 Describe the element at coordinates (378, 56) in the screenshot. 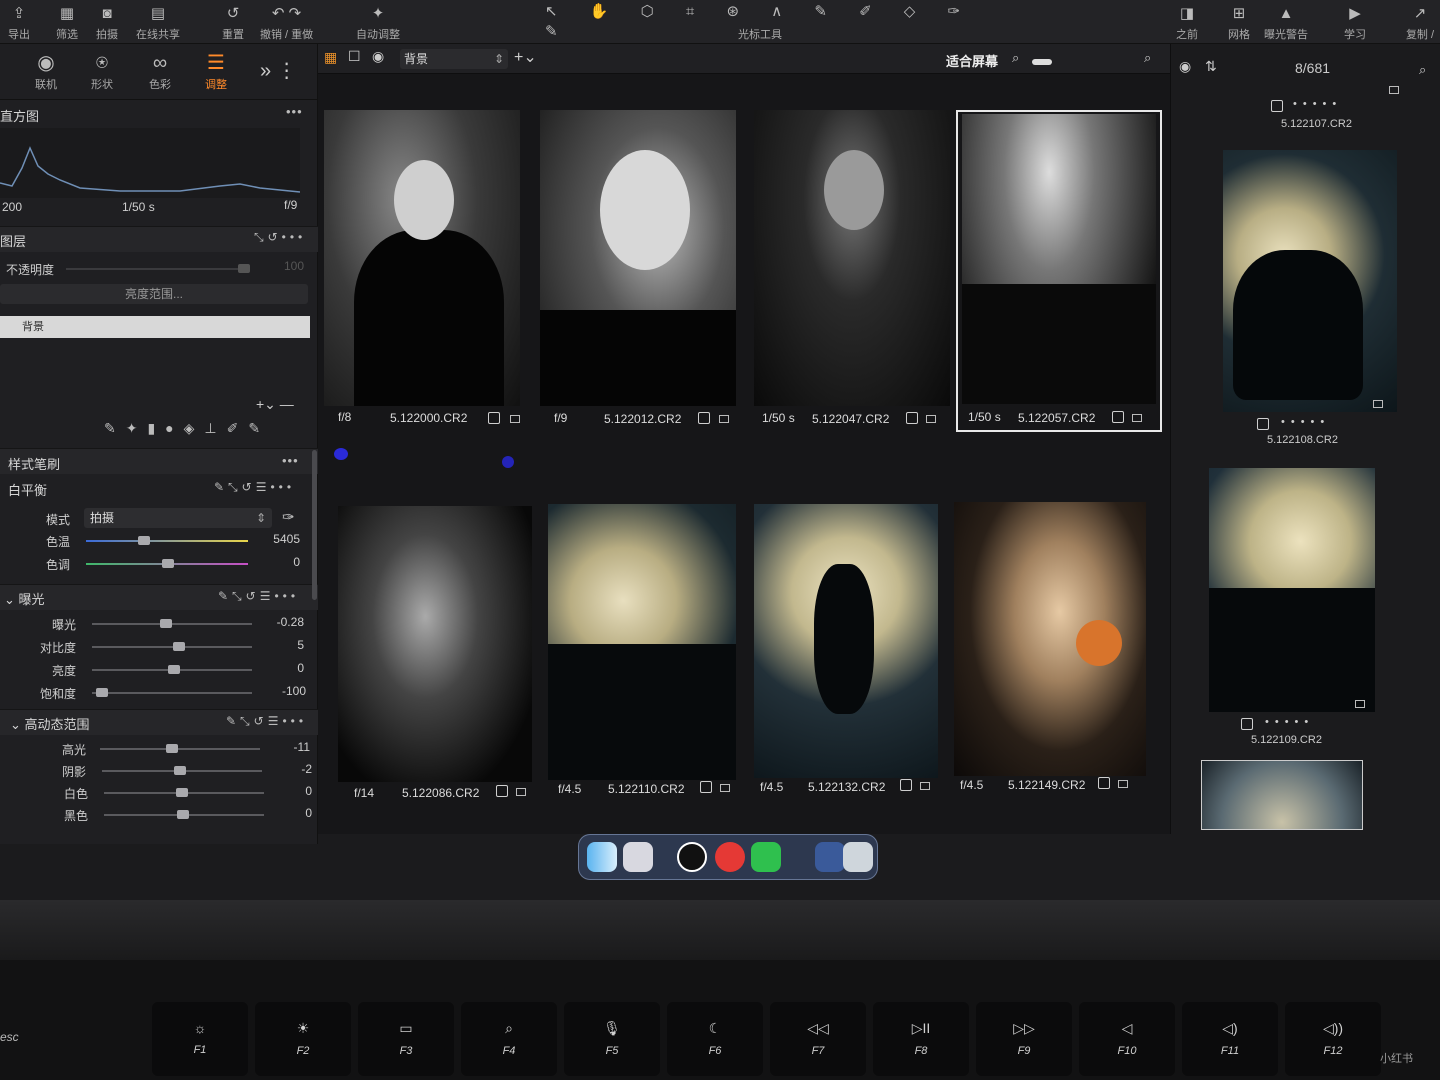

I see `preview-view-icon: ◉` at that location.